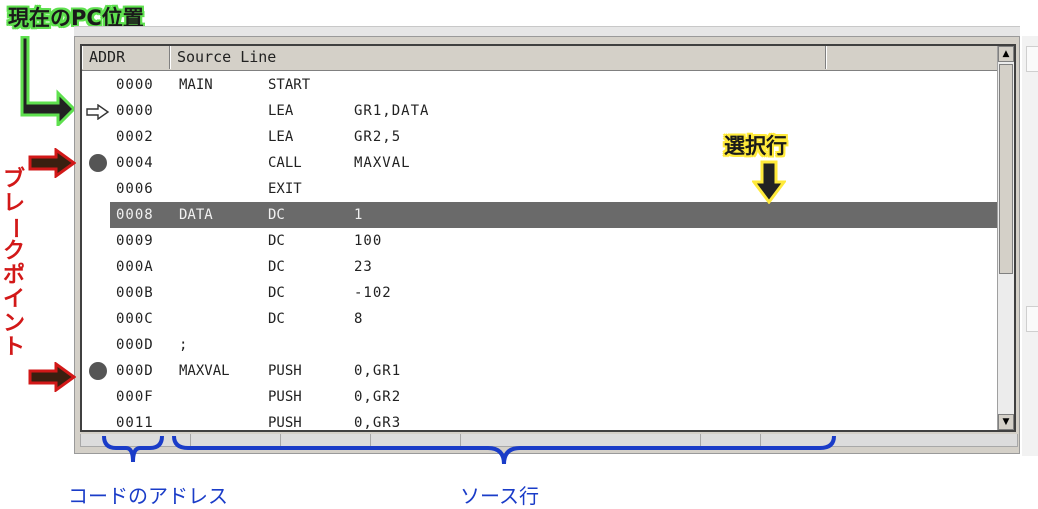  Describe the element at coordinates (1030, 246) in the screenshot. I see `adjacent-window-edge` at that location.